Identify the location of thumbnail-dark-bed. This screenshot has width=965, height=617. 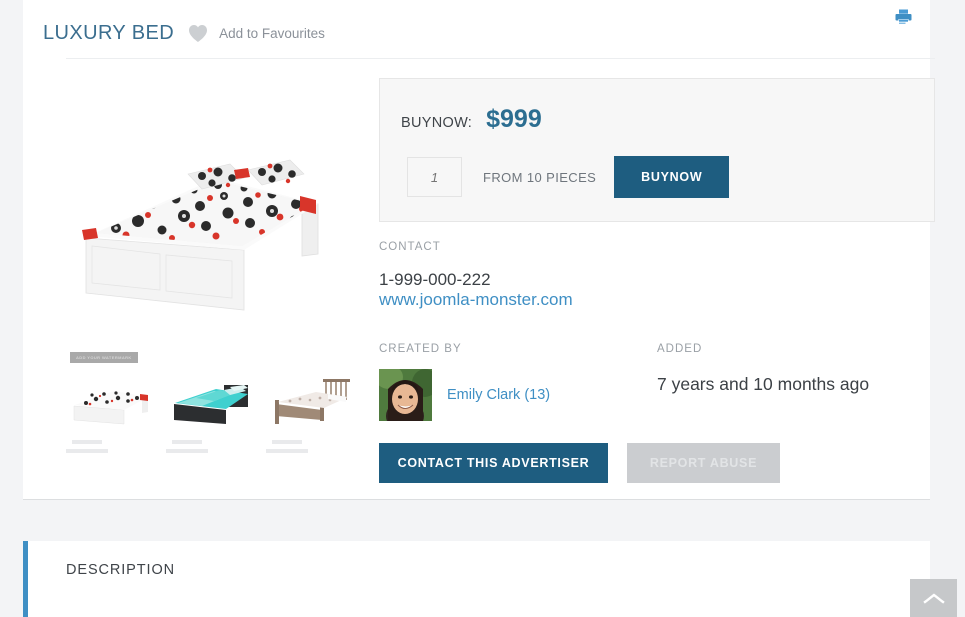
(213, 401).